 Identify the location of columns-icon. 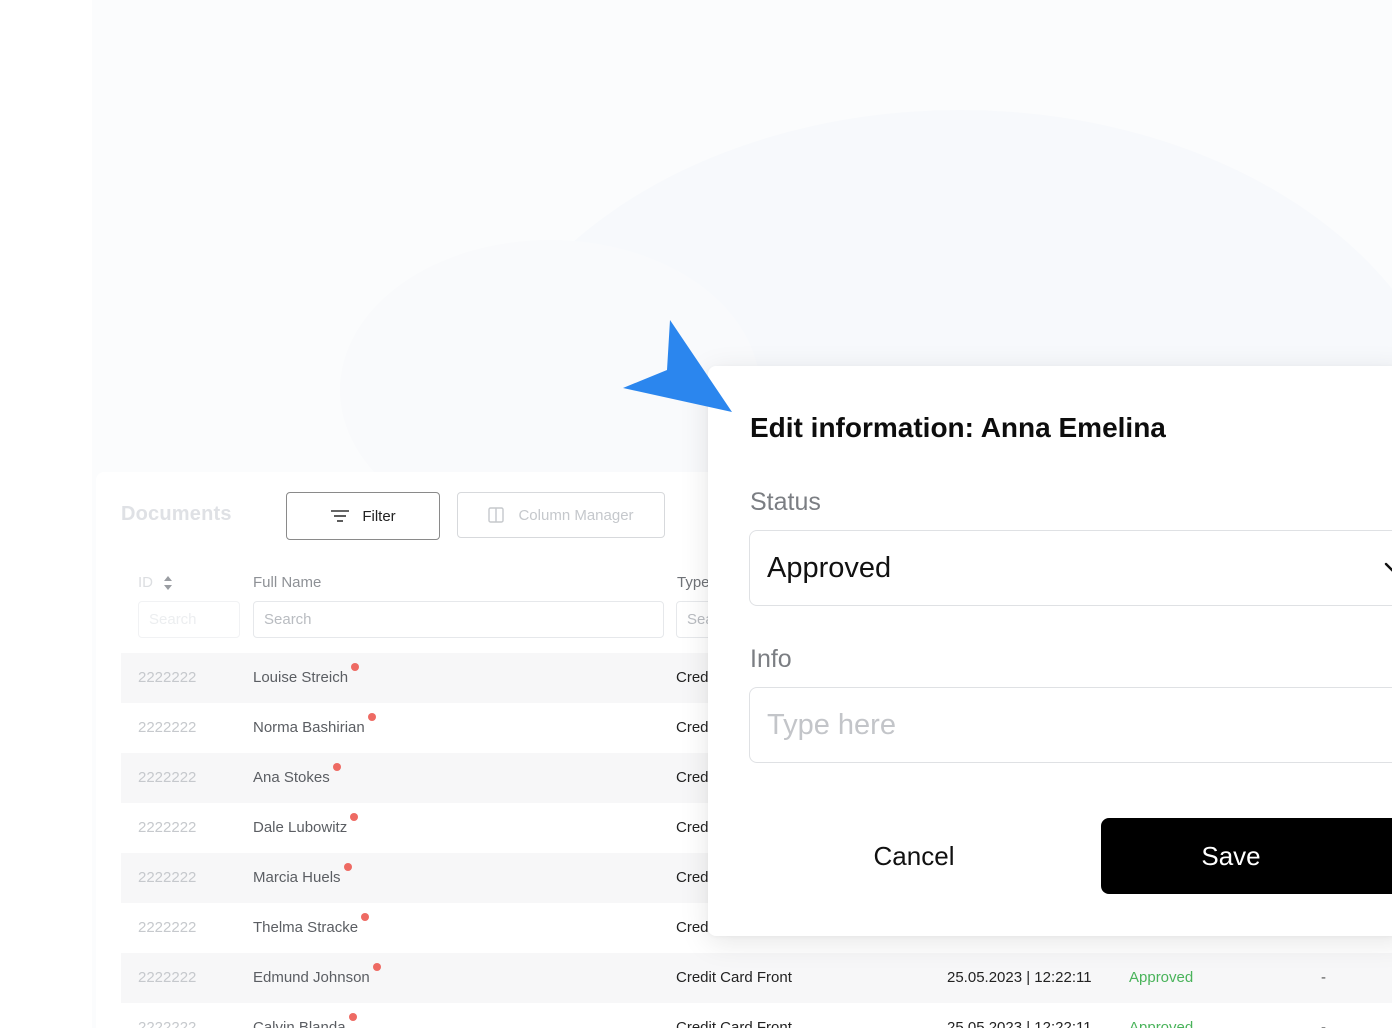
(496, 515).